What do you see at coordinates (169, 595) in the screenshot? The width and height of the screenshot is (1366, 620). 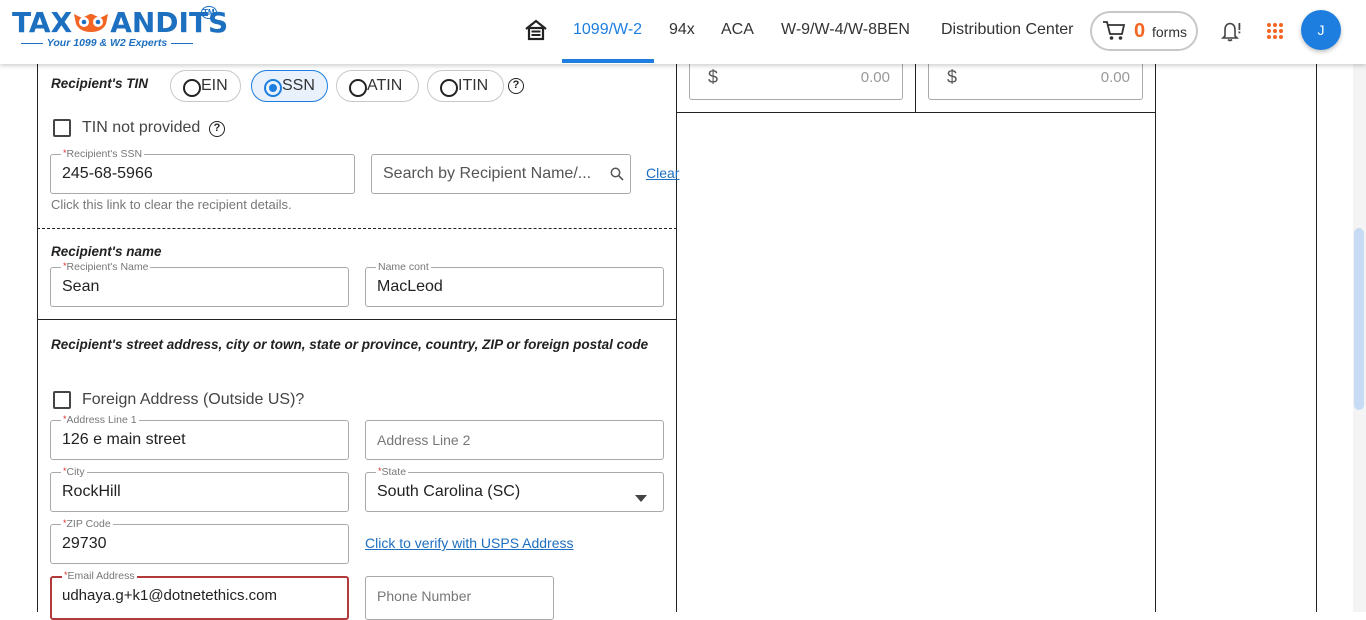 I see `email-value: udhaya.g+k1@dotnetethics.com` at bounding box center [169, 595].